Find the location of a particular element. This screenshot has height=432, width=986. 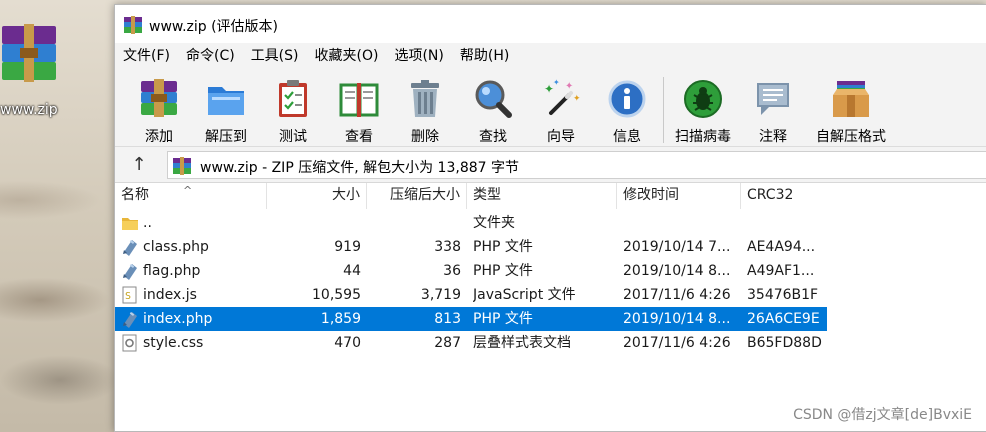

menu-help: 帮助(H) is located at coordinates (484, 56).